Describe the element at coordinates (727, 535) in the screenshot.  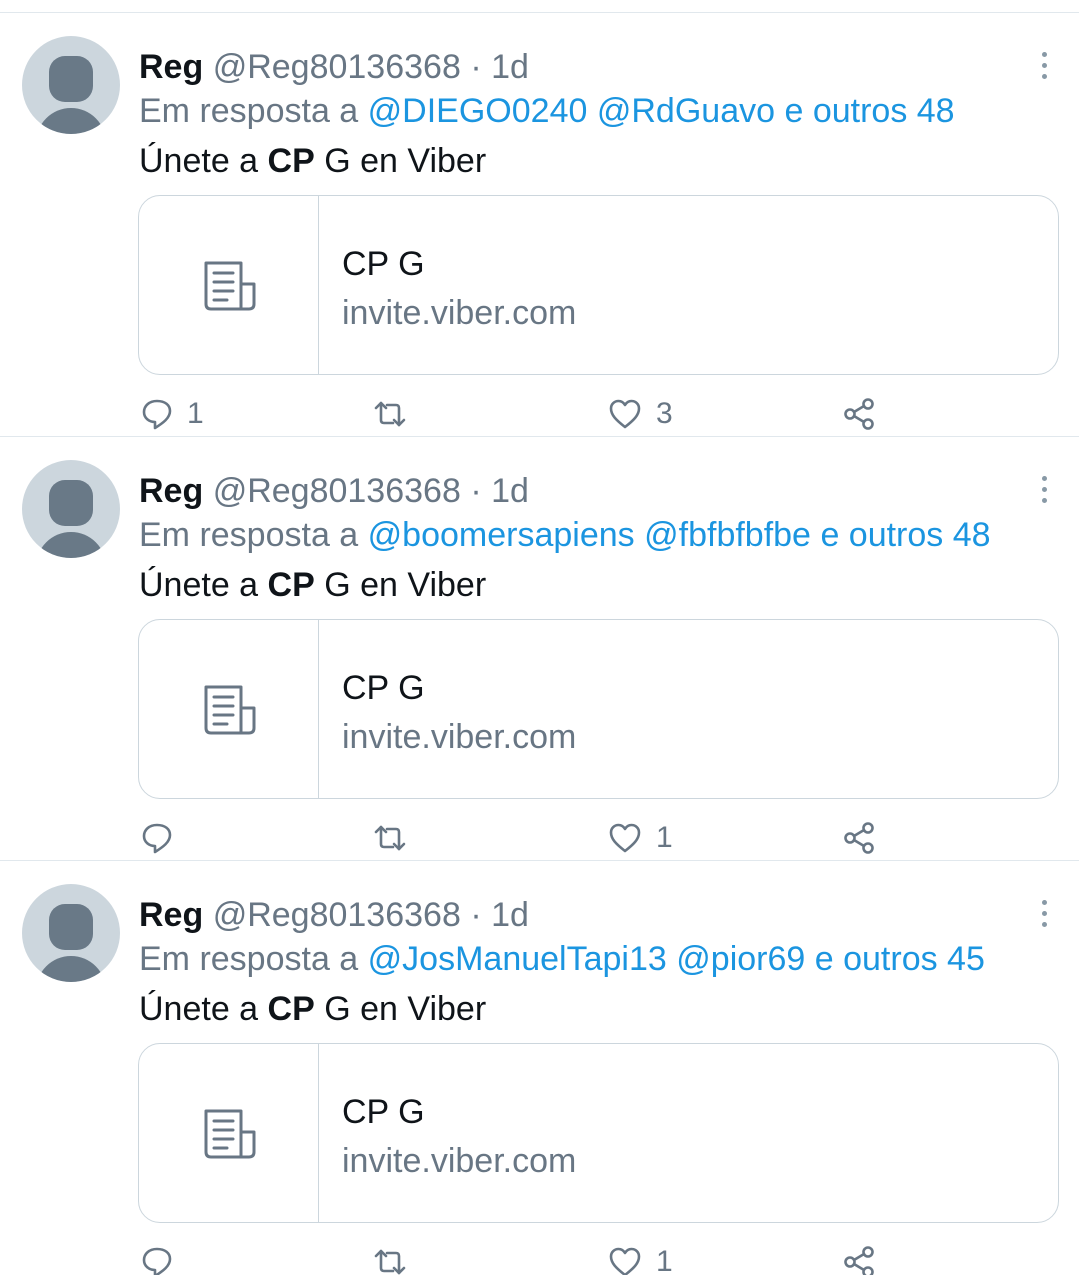
I see `reply-mention-link: @fbfbfbfbe` at that location.